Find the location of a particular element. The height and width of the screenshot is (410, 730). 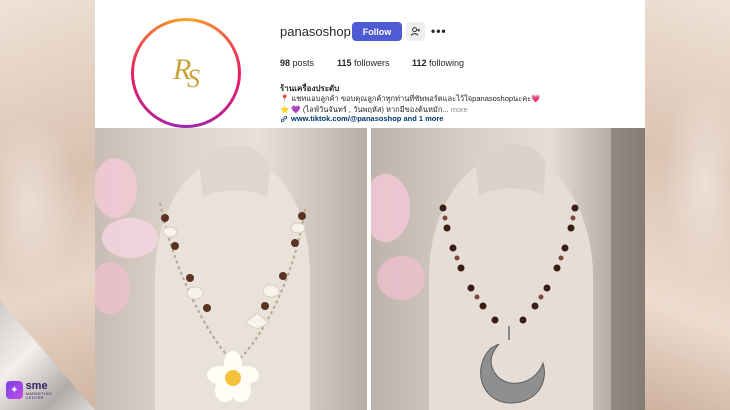

posts-stat: 98 posts is located at coordinates (297, 63).